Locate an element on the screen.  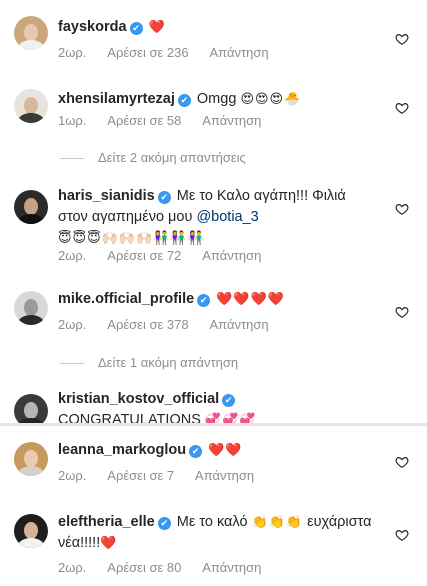
comment-likes: Αρέσει σε 7 is located at coordinates (140, 475).